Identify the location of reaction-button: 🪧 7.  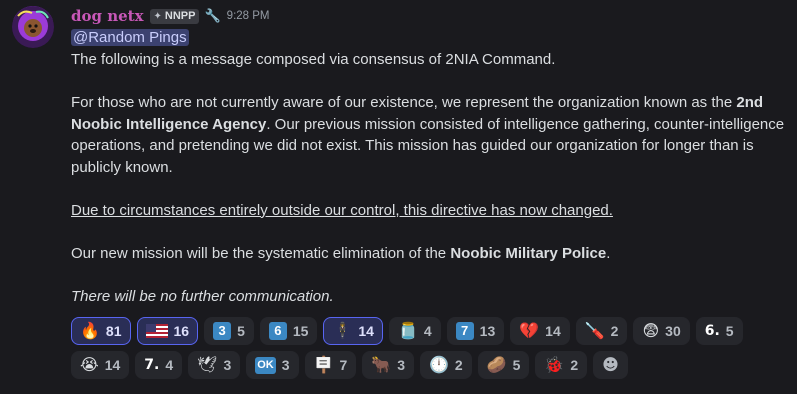
(330, 365).